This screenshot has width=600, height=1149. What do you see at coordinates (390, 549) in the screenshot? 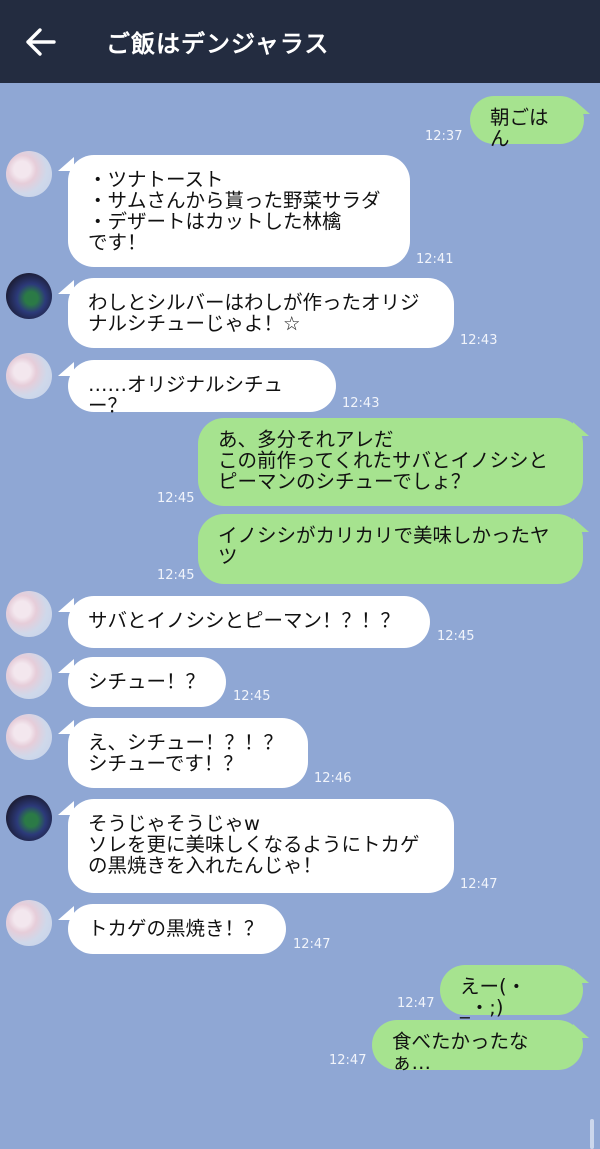
I see `message-bubble: イノシシがカリカリで美味しかったヤ ツ` at bounding box center [390, 549].